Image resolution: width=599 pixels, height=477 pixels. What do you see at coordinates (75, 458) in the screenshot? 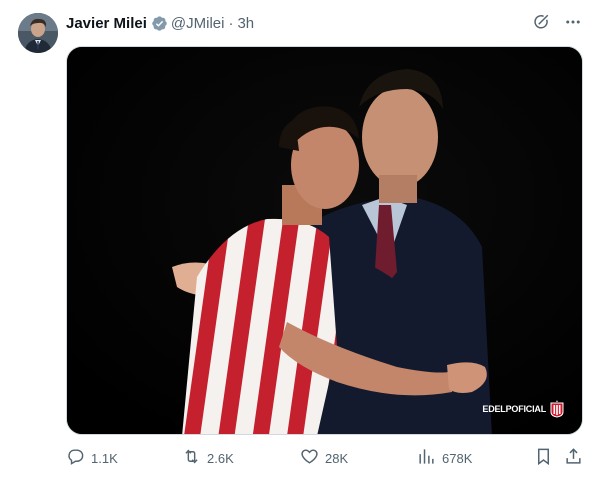
I see `reply-icon` at bounding box center [75, 458].